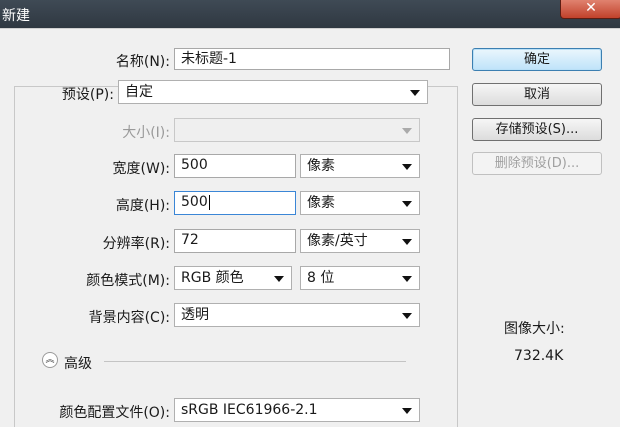 This screenshot has height=427, width=620. Describe the element at coordinates (297, 315) in the screenshot. I see `background-select: 透明` at that location.